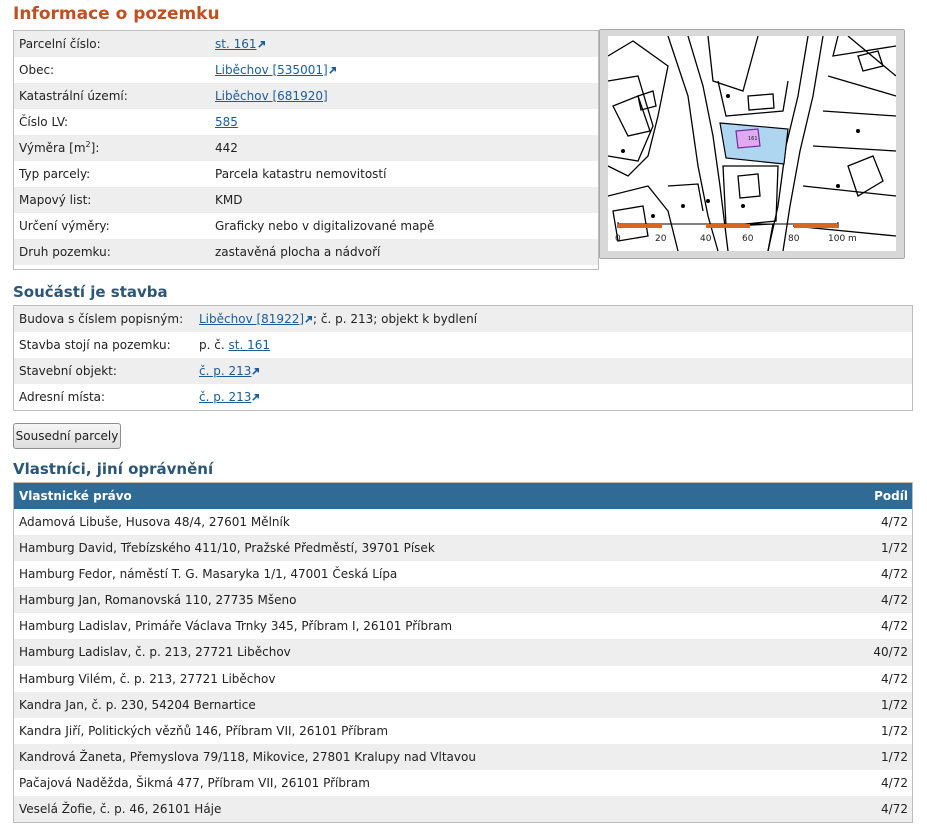 The width and height of the screenshot is (927, 830). What do you see at coordinates (842, 239) in the screenshot?
I see `scale-label: 100 m` at bounding box center [842, 239].